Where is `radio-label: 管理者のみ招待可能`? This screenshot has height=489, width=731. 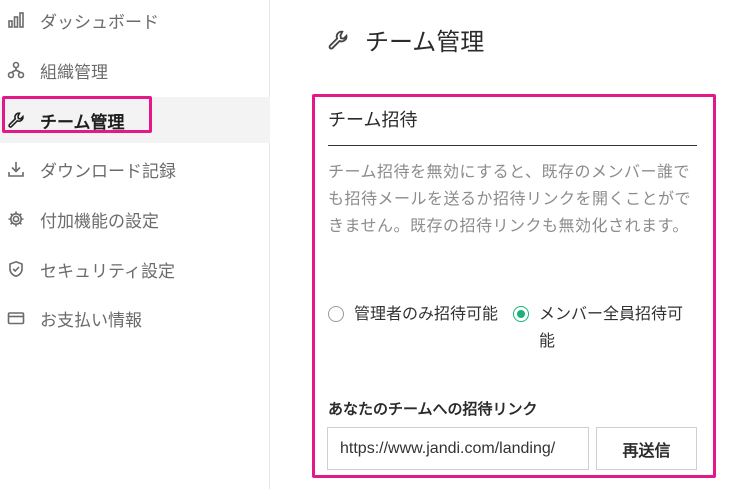
radio-label: 管理者のみ招待可能 is located at coordinates (426, 313).